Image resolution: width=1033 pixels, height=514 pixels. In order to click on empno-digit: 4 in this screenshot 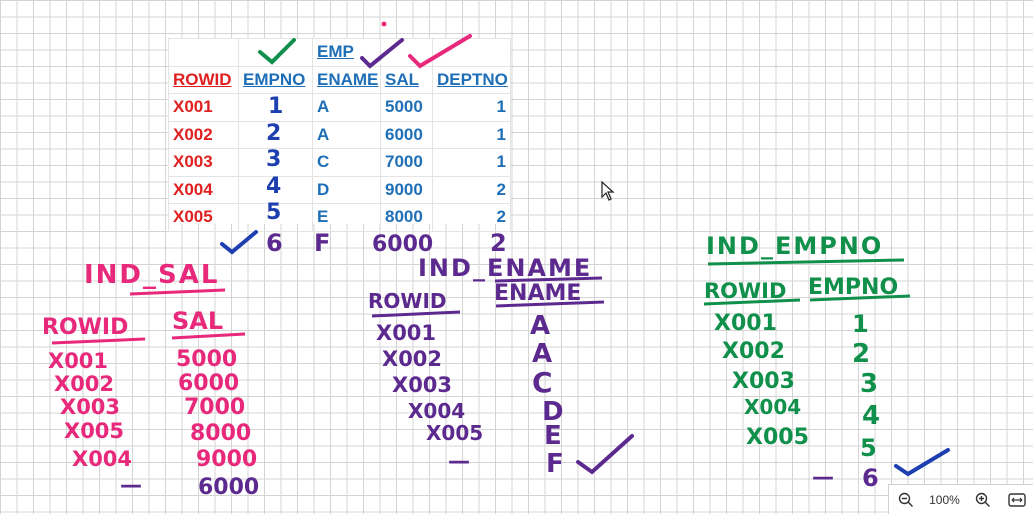, I will do `click(273, 186)`.